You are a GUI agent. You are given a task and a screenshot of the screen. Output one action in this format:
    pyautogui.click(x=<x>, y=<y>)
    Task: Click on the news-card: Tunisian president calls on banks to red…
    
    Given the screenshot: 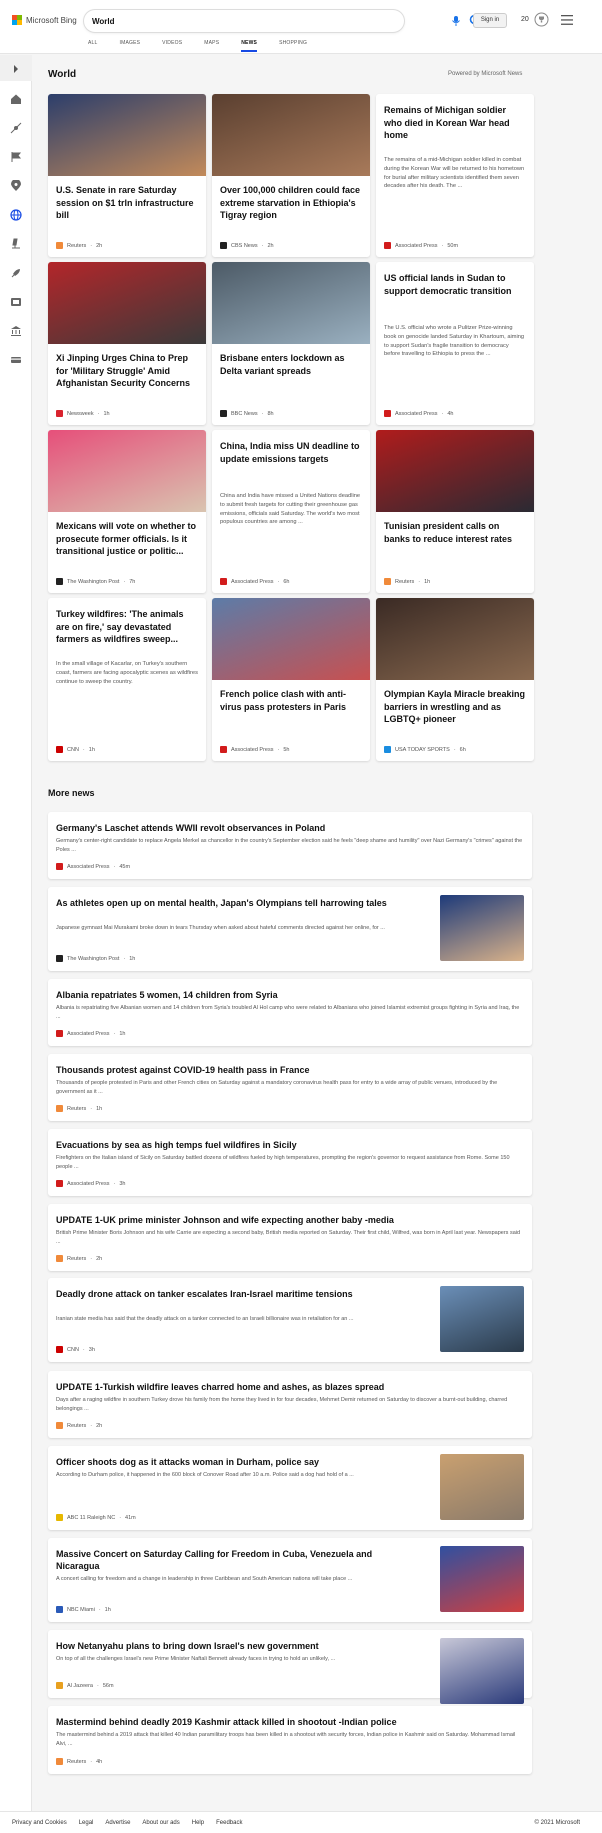 What is the action you would take?
    pyautogui.click(x=455, y=511)
    